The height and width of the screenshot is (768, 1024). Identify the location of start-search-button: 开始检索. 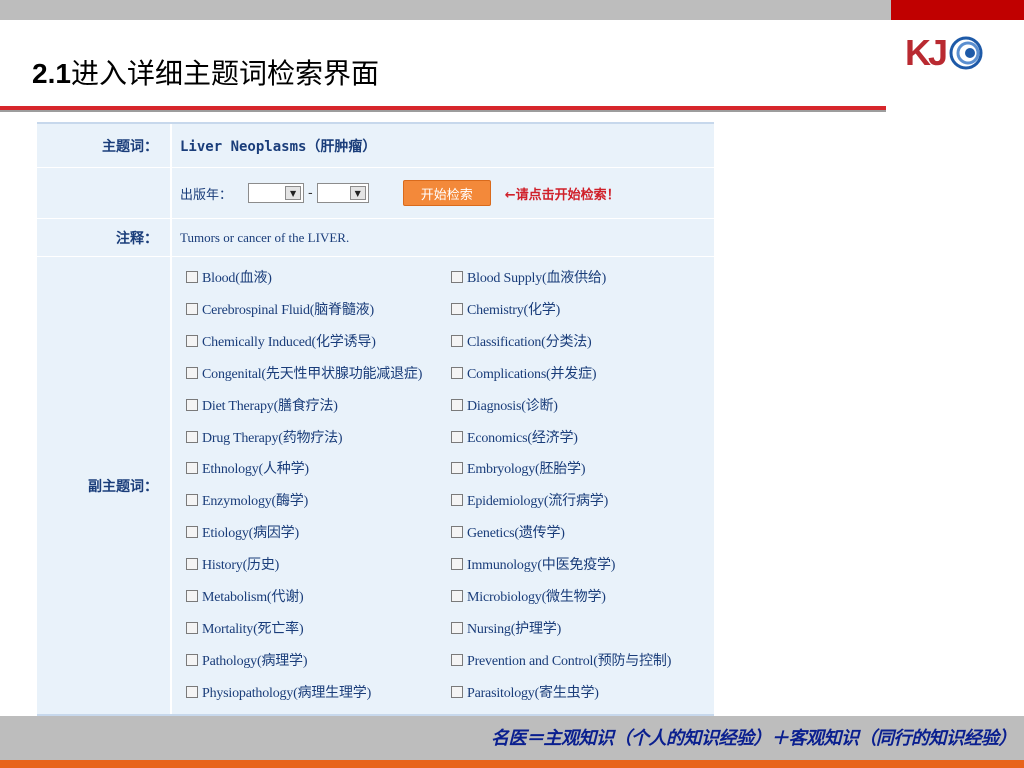
(446, 193).